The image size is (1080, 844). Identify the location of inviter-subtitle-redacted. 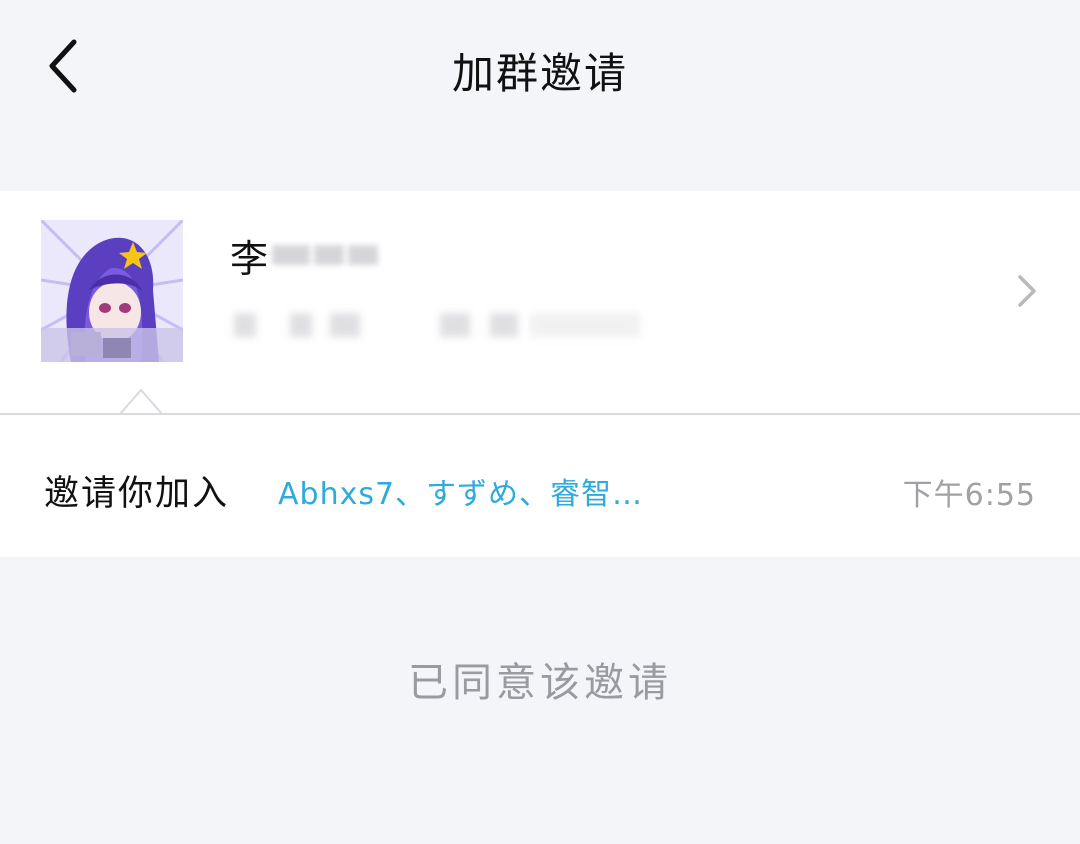
(440, 326).